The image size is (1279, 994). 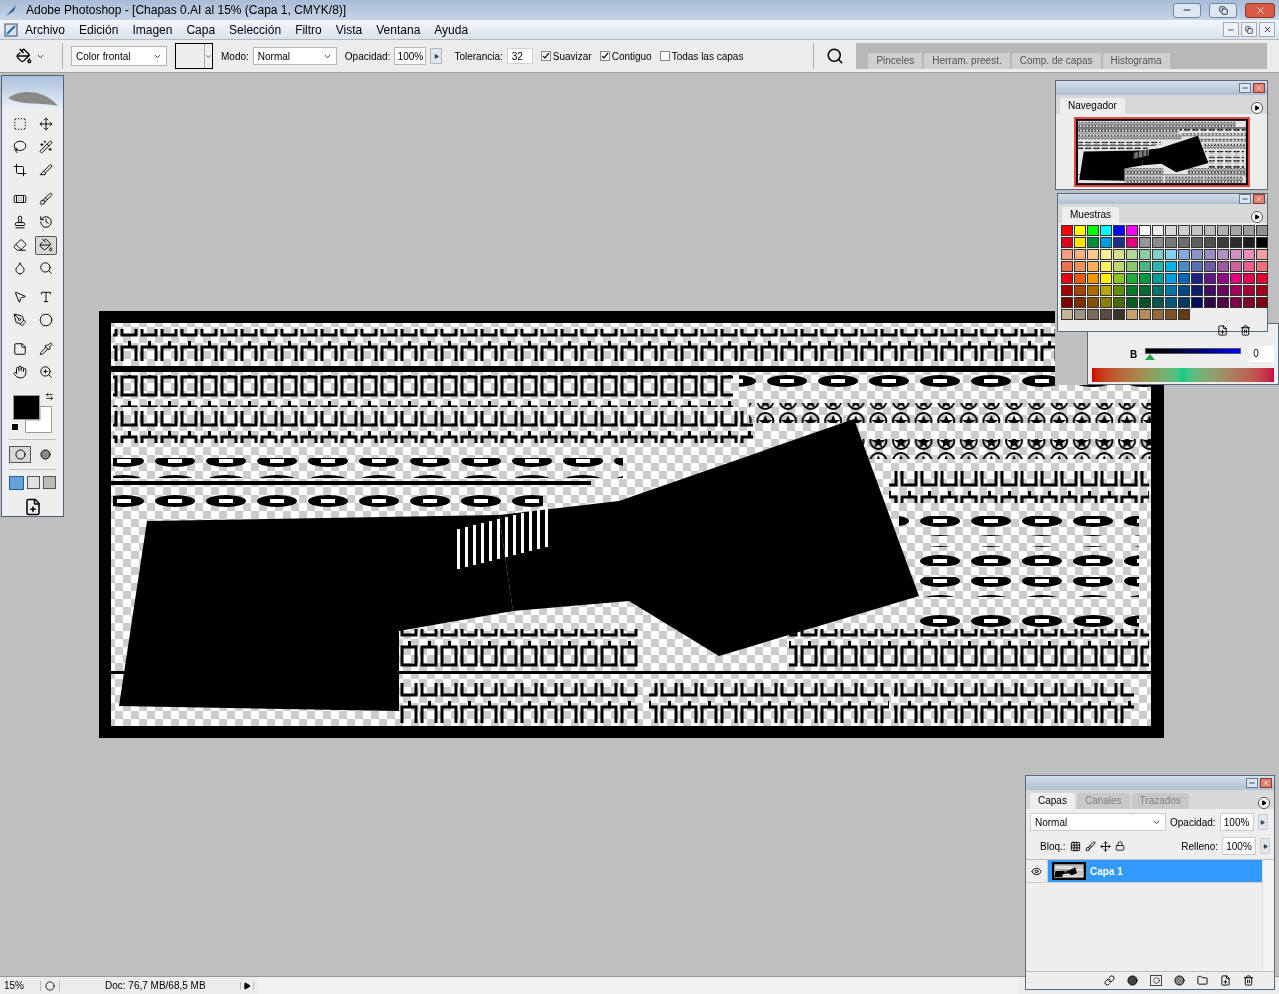 I want to click on tolerance-label: Tolerancia:, so click(x=478, y=56).